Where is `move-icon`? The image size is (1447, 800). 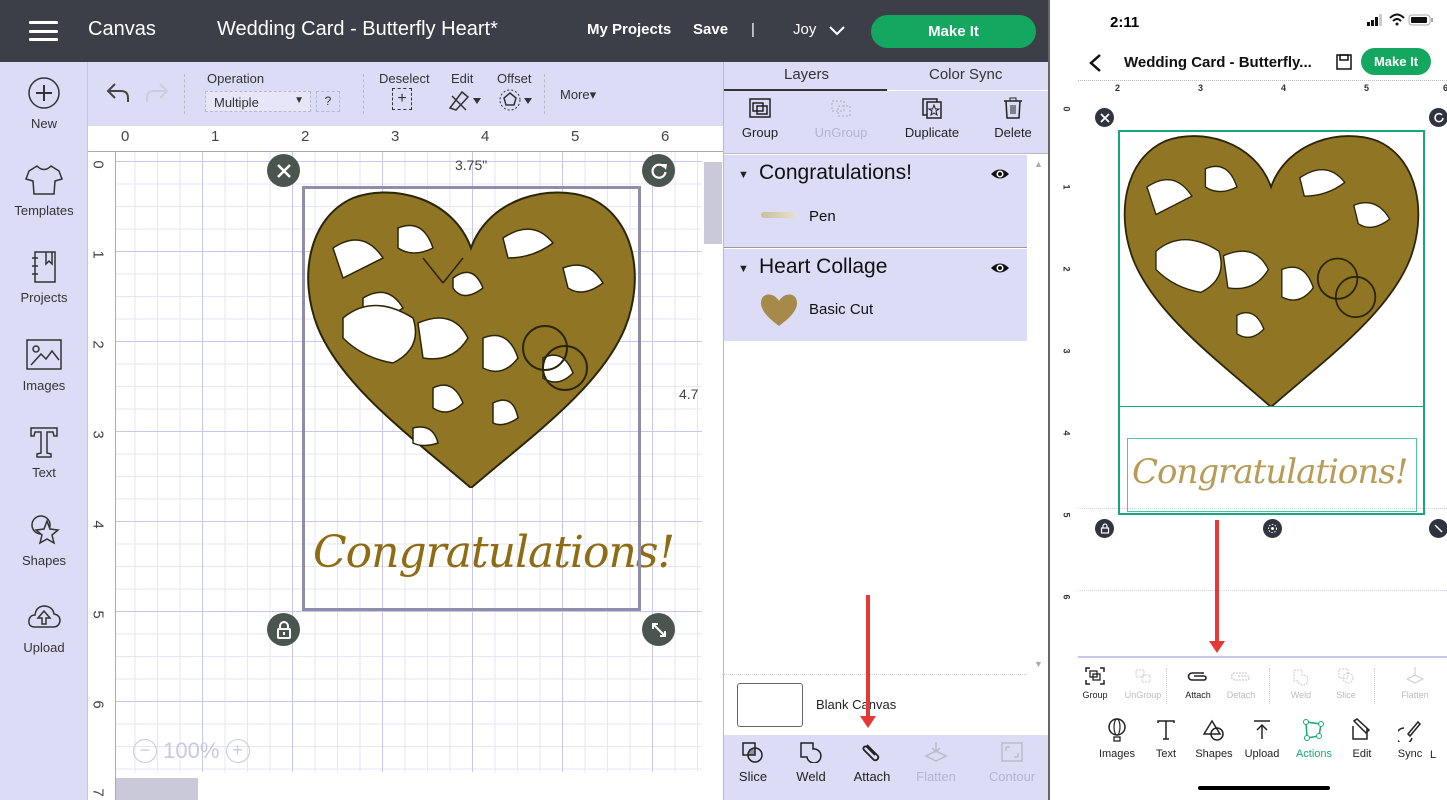 move-icon is located at coordinates (1272, 528).